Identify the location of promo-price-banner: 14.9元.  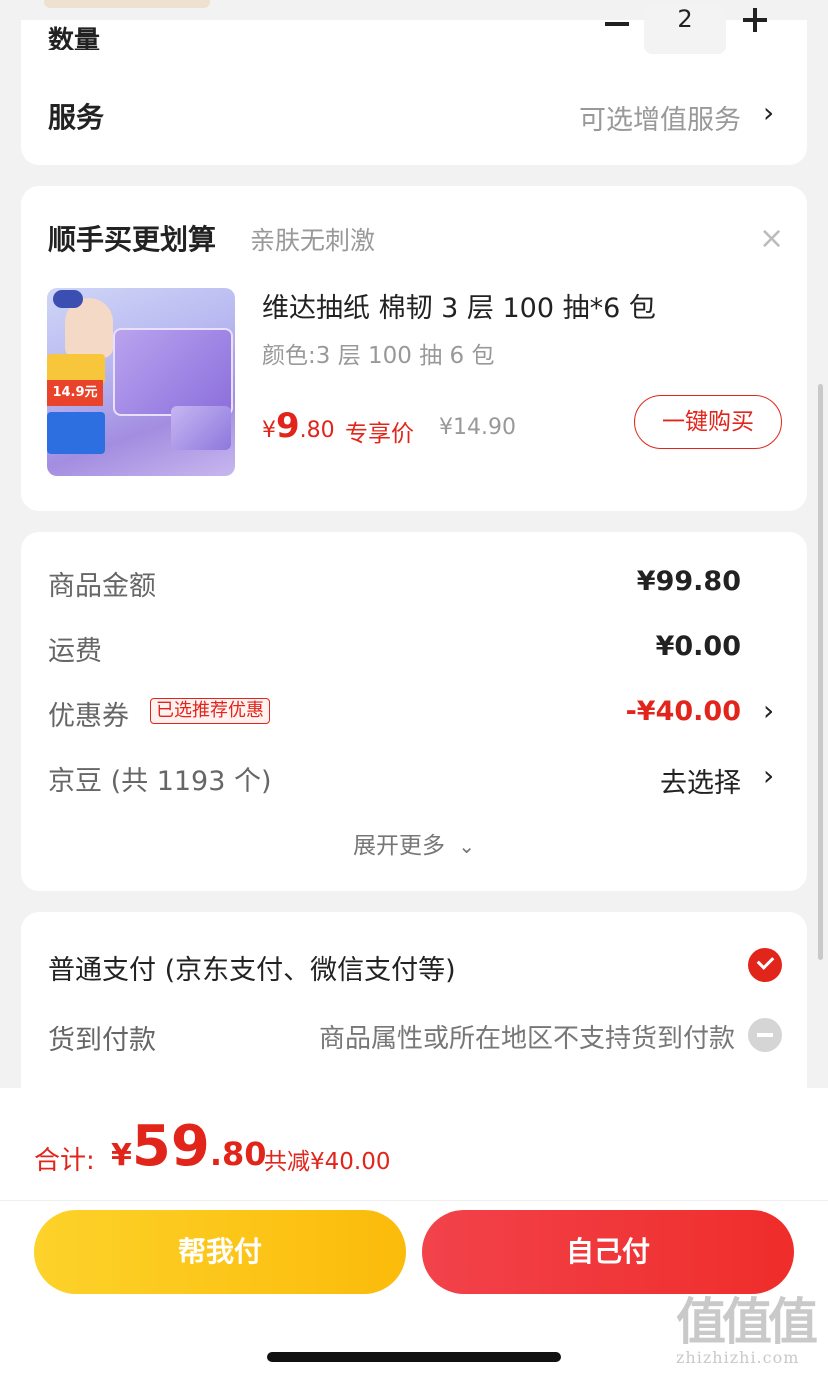
(75, 393).